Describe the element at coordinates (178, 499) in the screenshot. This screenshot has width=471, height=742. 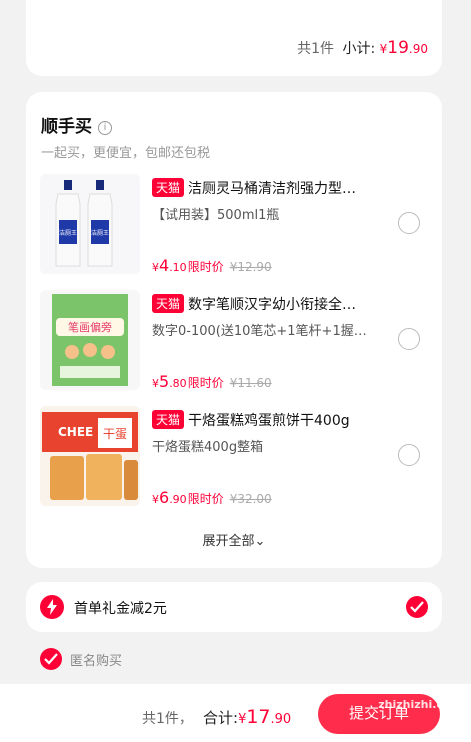
I see `price-dec: .90` at that location.